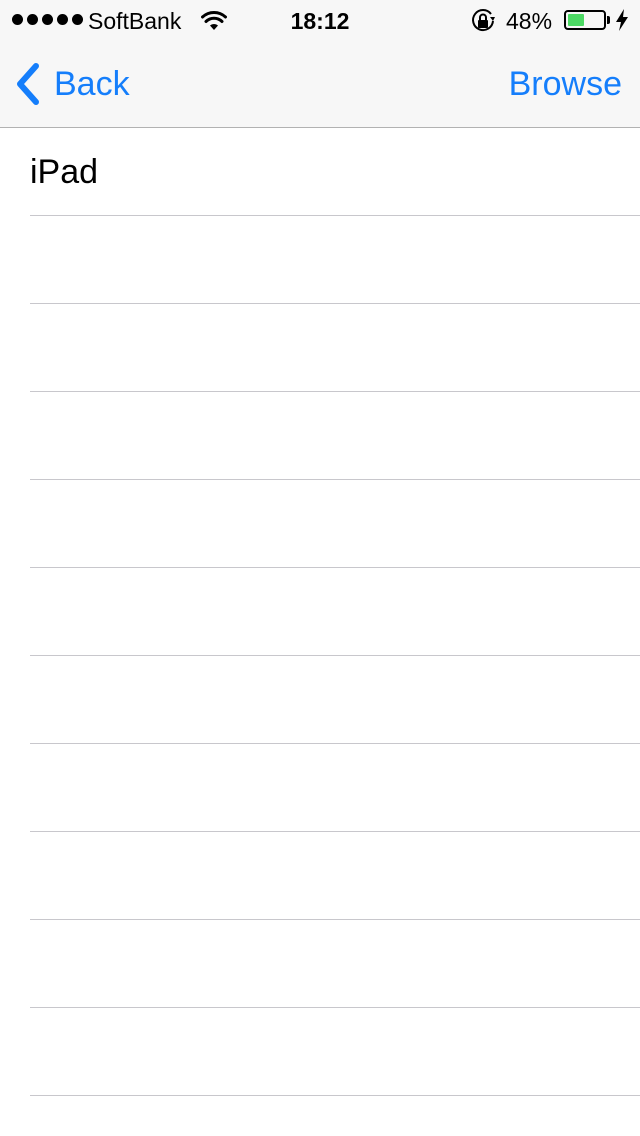 The width and height of the screenshot is (640, 1136). Describe the element at coordinates (622, 20) in the screenshot. I see `charging-bolt-icon` at that location.